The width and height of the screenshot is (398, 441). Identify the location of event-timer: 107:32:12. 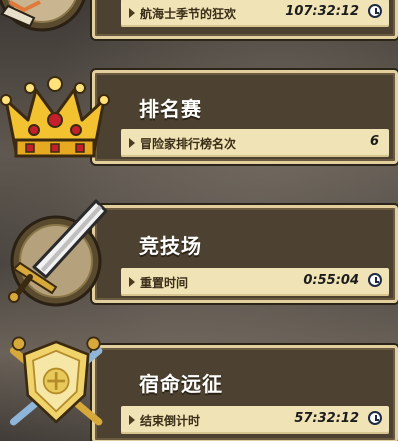
(322, 11).